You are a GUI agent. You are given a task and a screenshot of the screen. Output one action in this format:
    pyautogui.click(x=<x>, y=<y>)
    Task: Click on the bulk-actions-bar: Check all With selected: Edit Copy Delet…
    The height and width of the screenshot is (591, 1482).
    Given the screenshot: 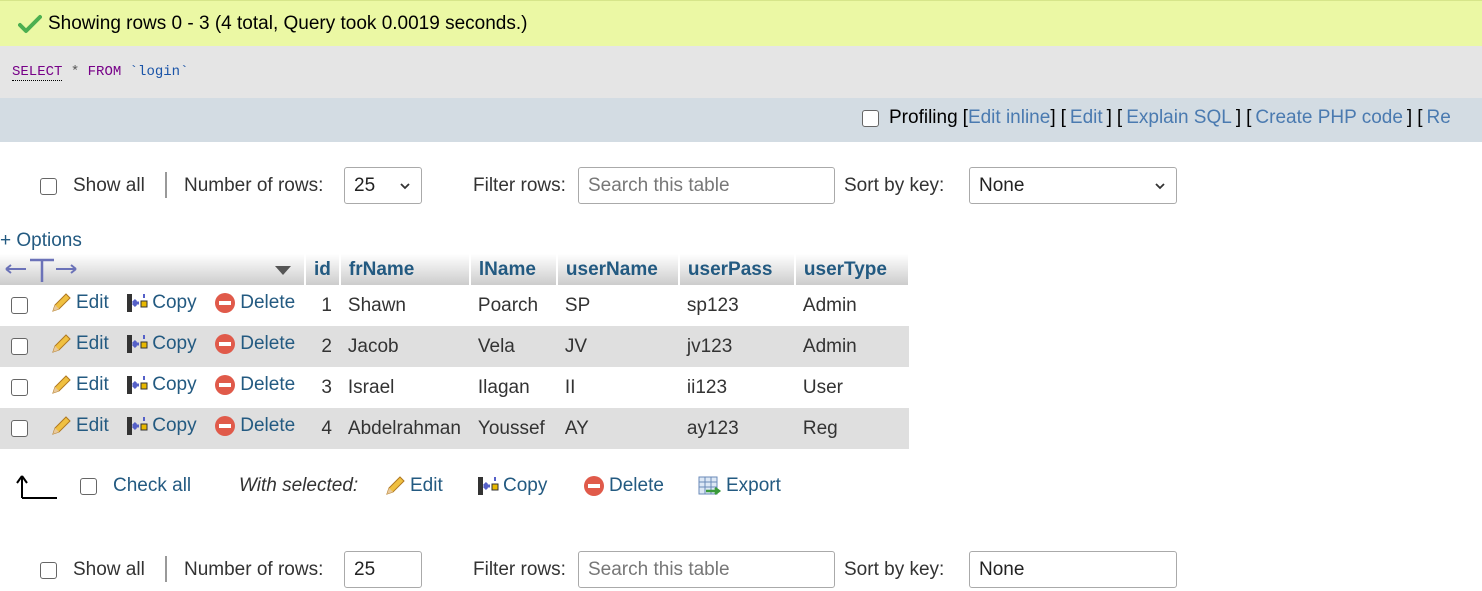 What is the action you would take?
    pyautogui.click(x=450, y=486)
    